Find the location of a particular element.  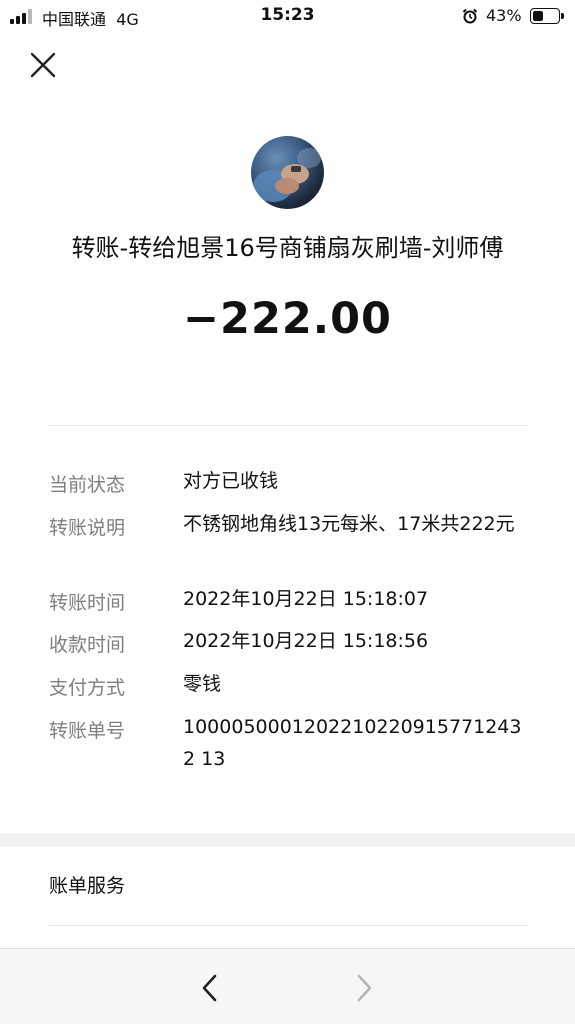

transfer-time-label: 转账时间 is located at coordinates (87, 603).